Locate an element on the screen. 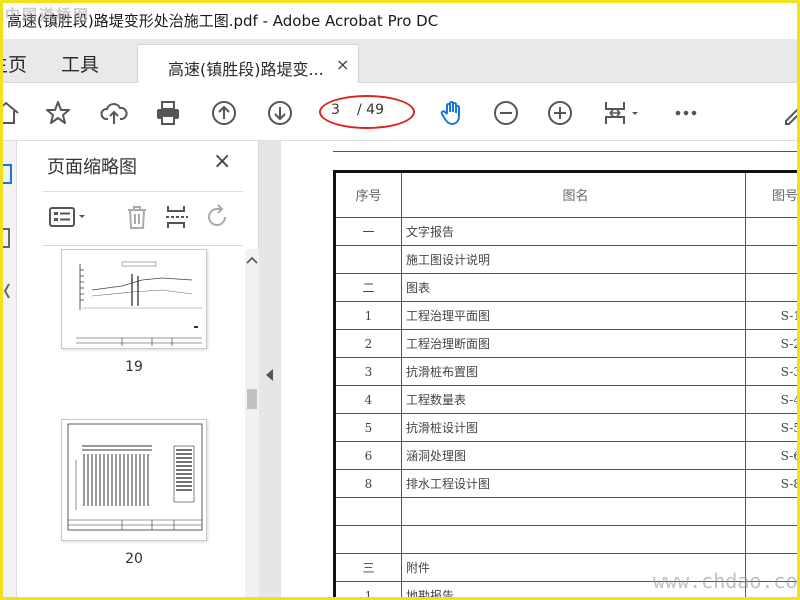 The image size is (800, 600). row-name: 文字报告 is located at coordinates (573, 231).